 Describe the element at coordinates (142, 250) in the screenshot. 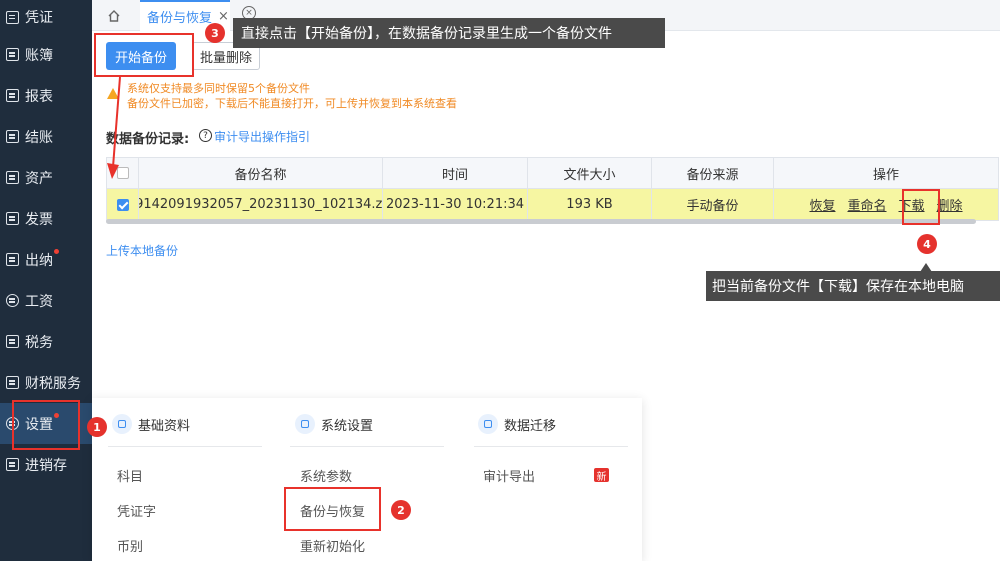

I see `upload-local-backup-link: 上传本地备份` at that location.